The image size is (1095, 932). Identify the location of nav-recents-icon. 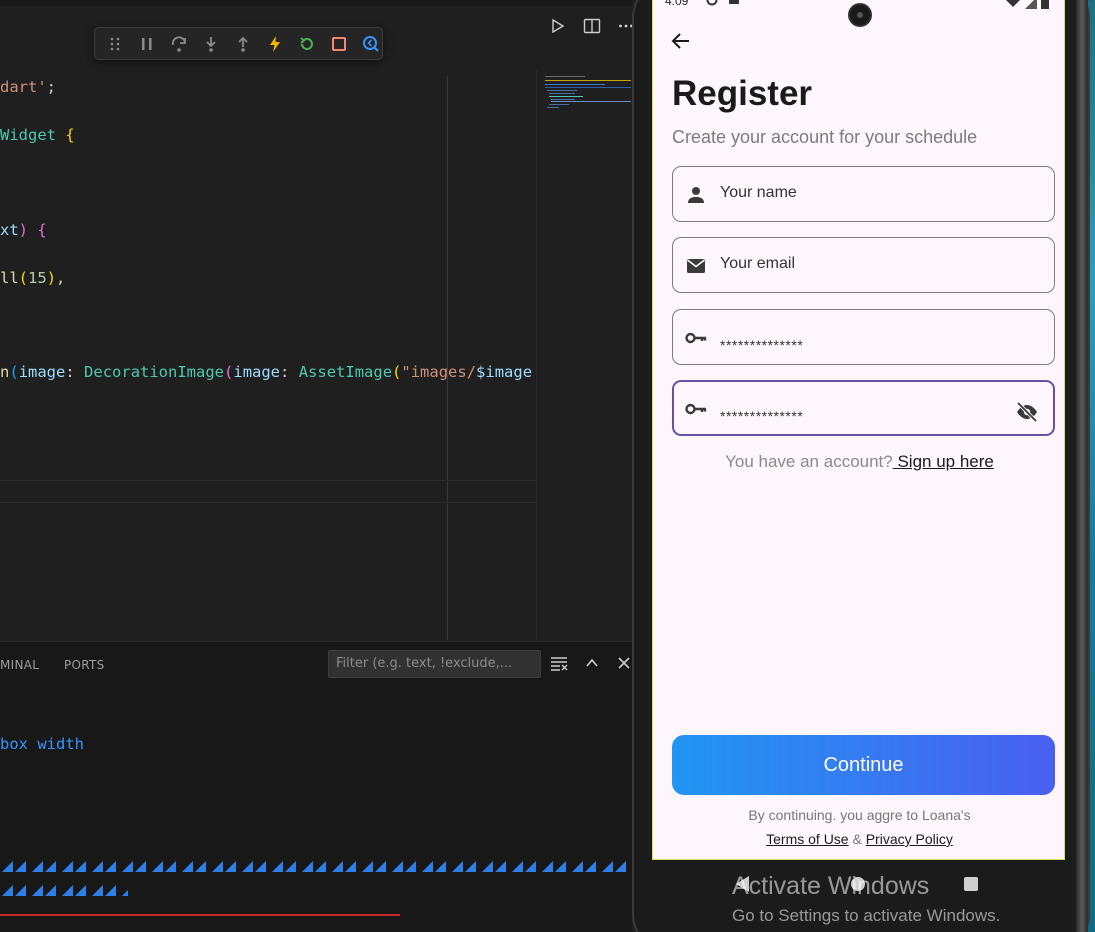
(971, 884).